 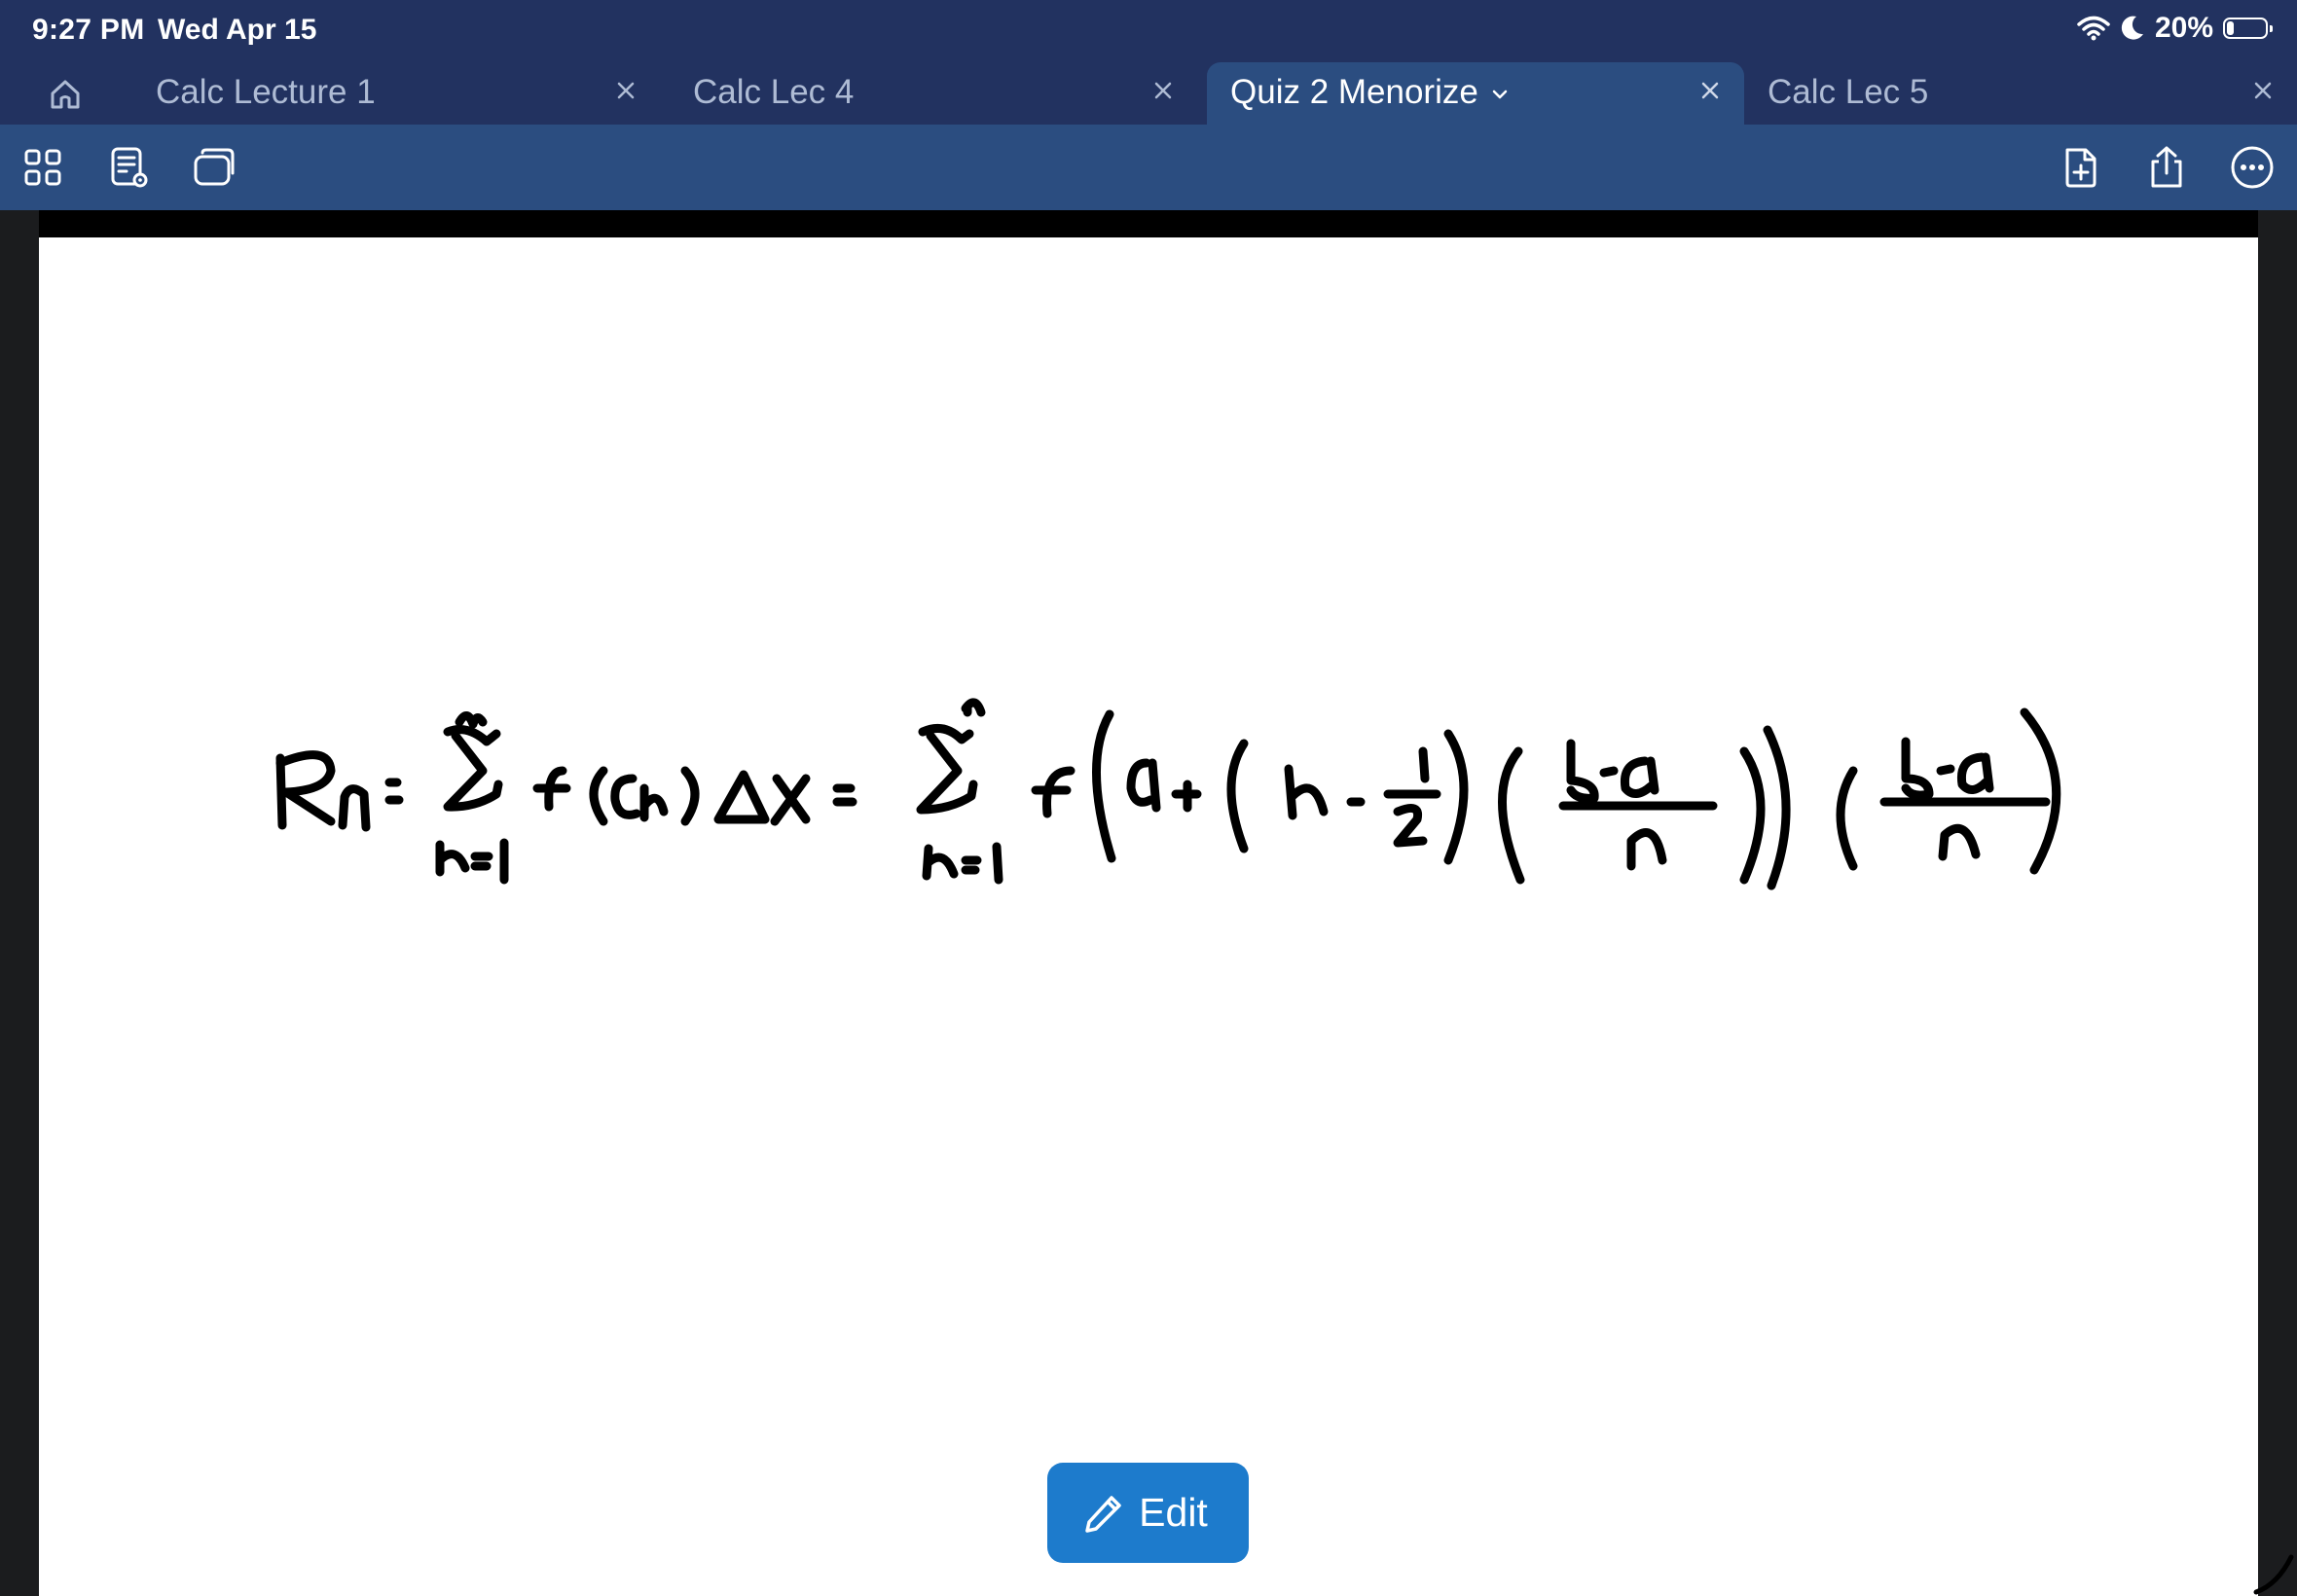 What do you see at coordinates (42, 168) in the screenshot?
I see `grid-view-icon` at bounding box center [42, 168].